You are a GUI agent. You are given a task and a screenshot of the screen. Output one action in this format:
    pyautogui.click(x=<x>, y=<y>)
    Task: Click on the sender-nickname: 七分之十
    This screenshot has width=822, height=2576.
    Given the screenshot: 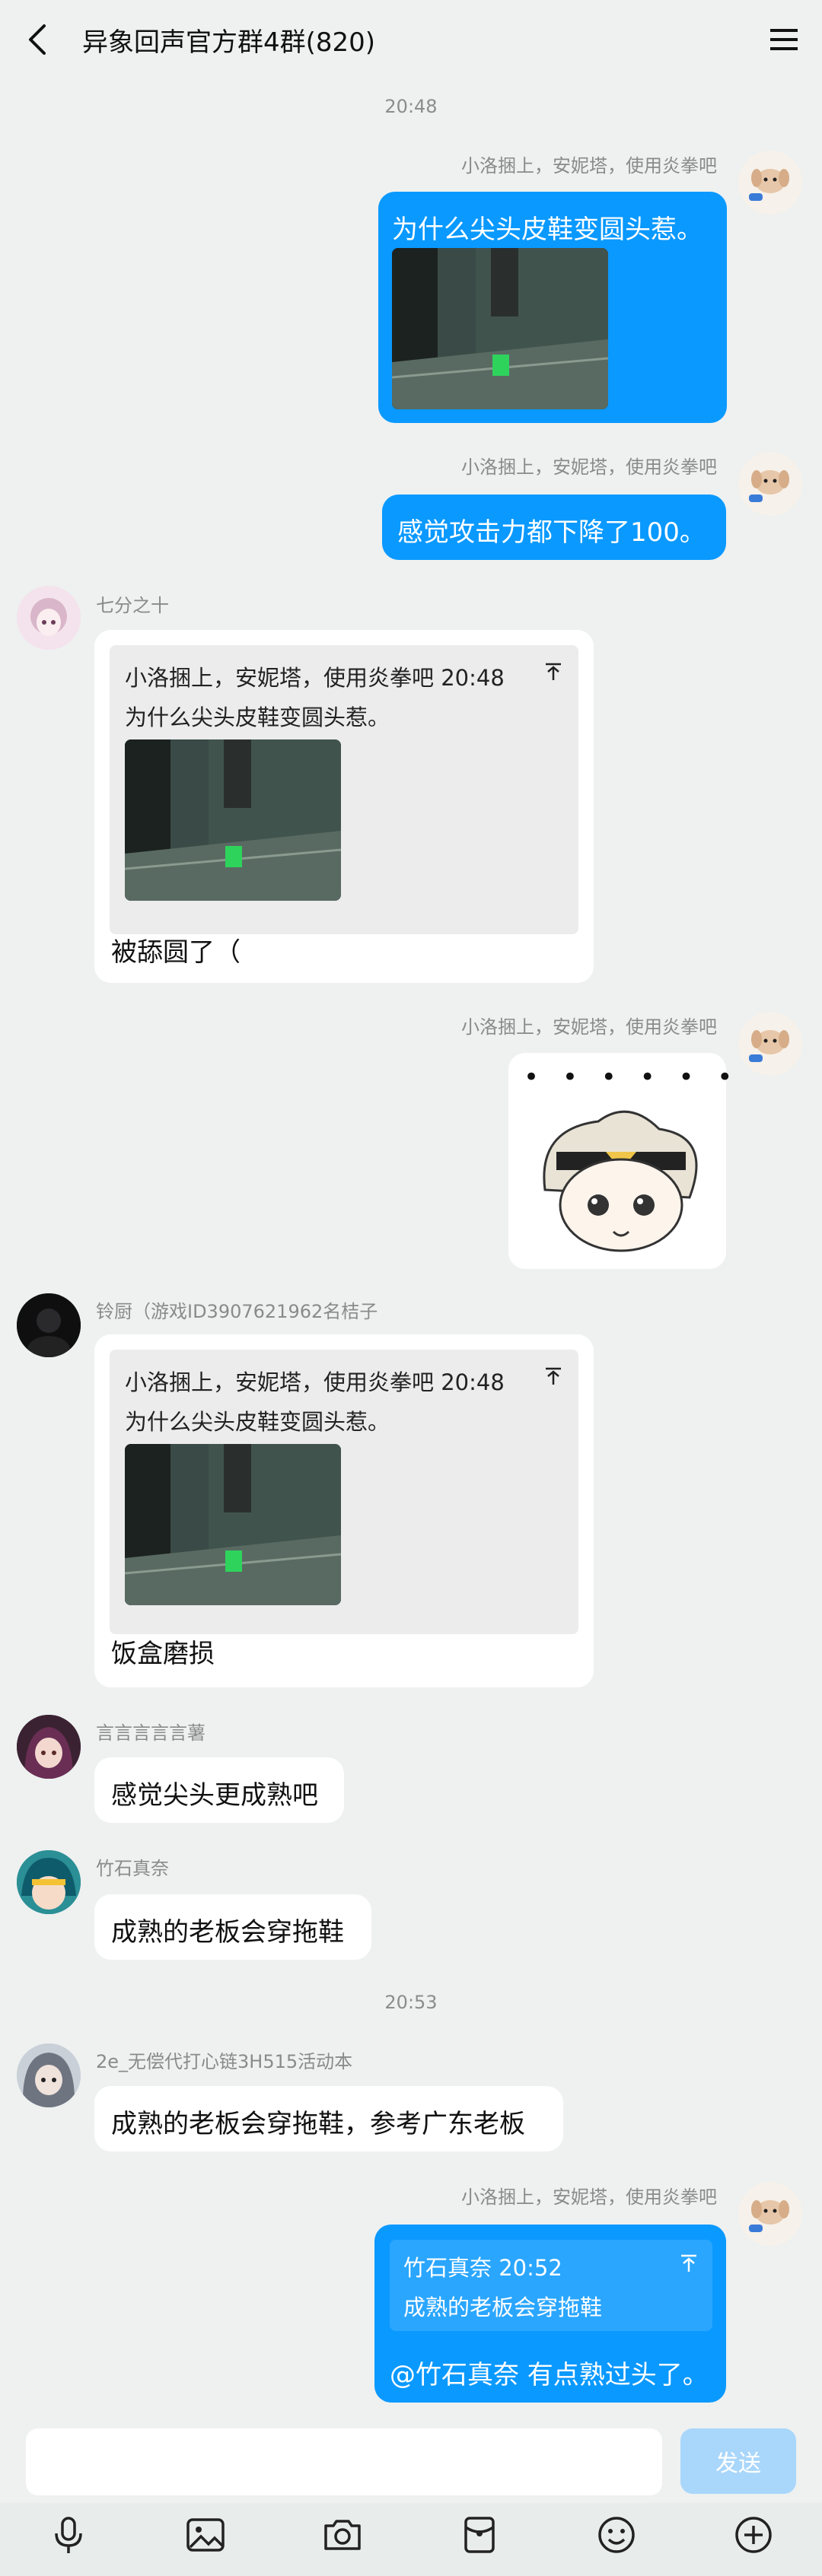 What is the action you would take?
    pyautogui.click(x=132, y=605)
    